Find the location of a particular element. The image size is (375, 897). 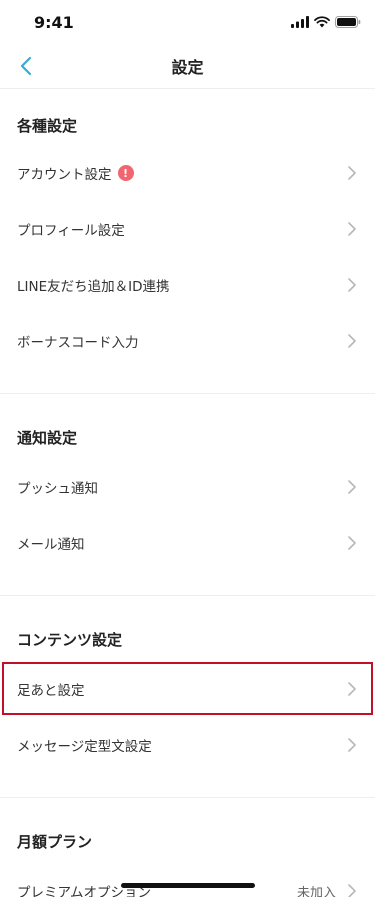

push-notification-row: プッシュ通知 is located at coordinates (187, 487).